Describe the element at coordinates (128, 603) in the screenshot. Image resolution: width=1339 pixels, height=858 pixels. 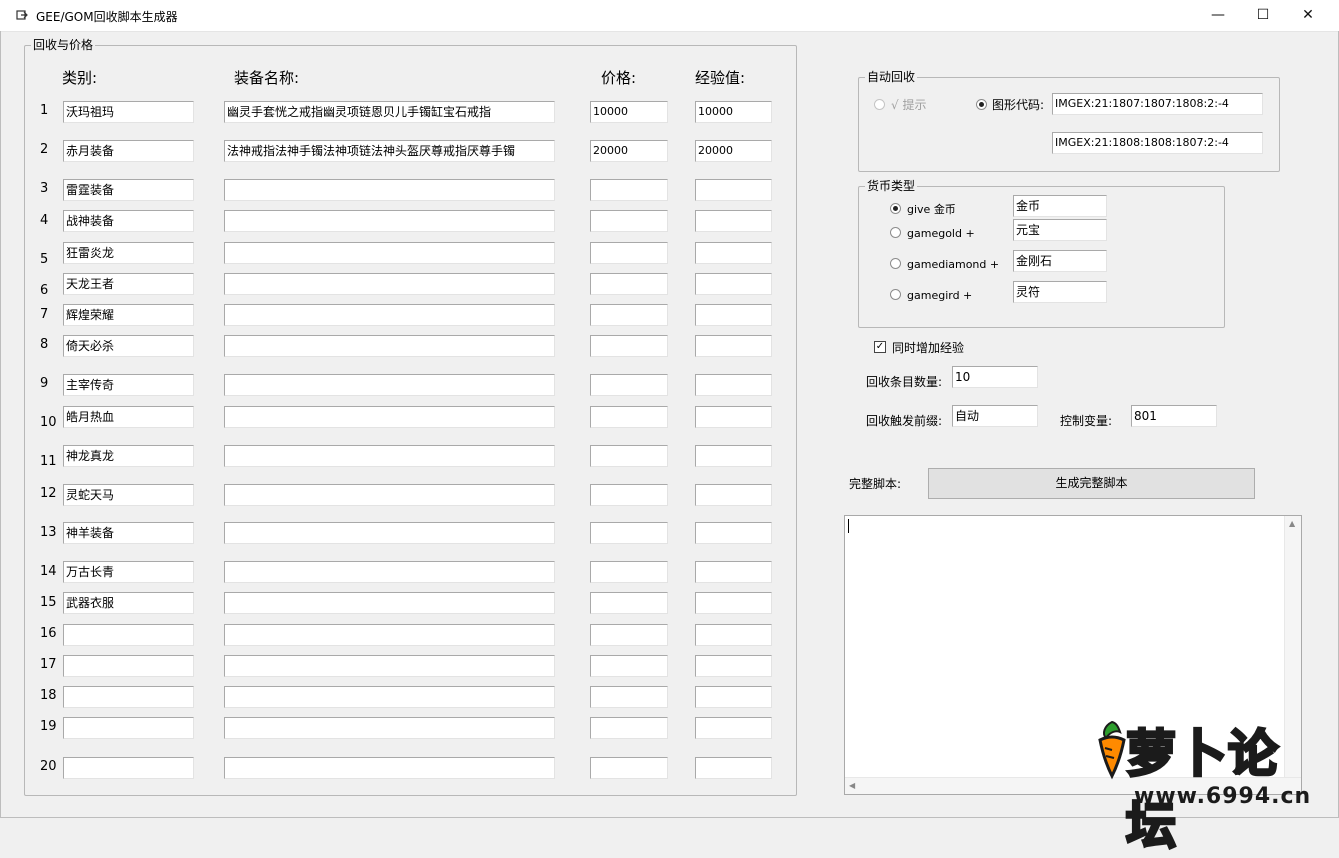
I see `category-input: 武器衣服` at that location.